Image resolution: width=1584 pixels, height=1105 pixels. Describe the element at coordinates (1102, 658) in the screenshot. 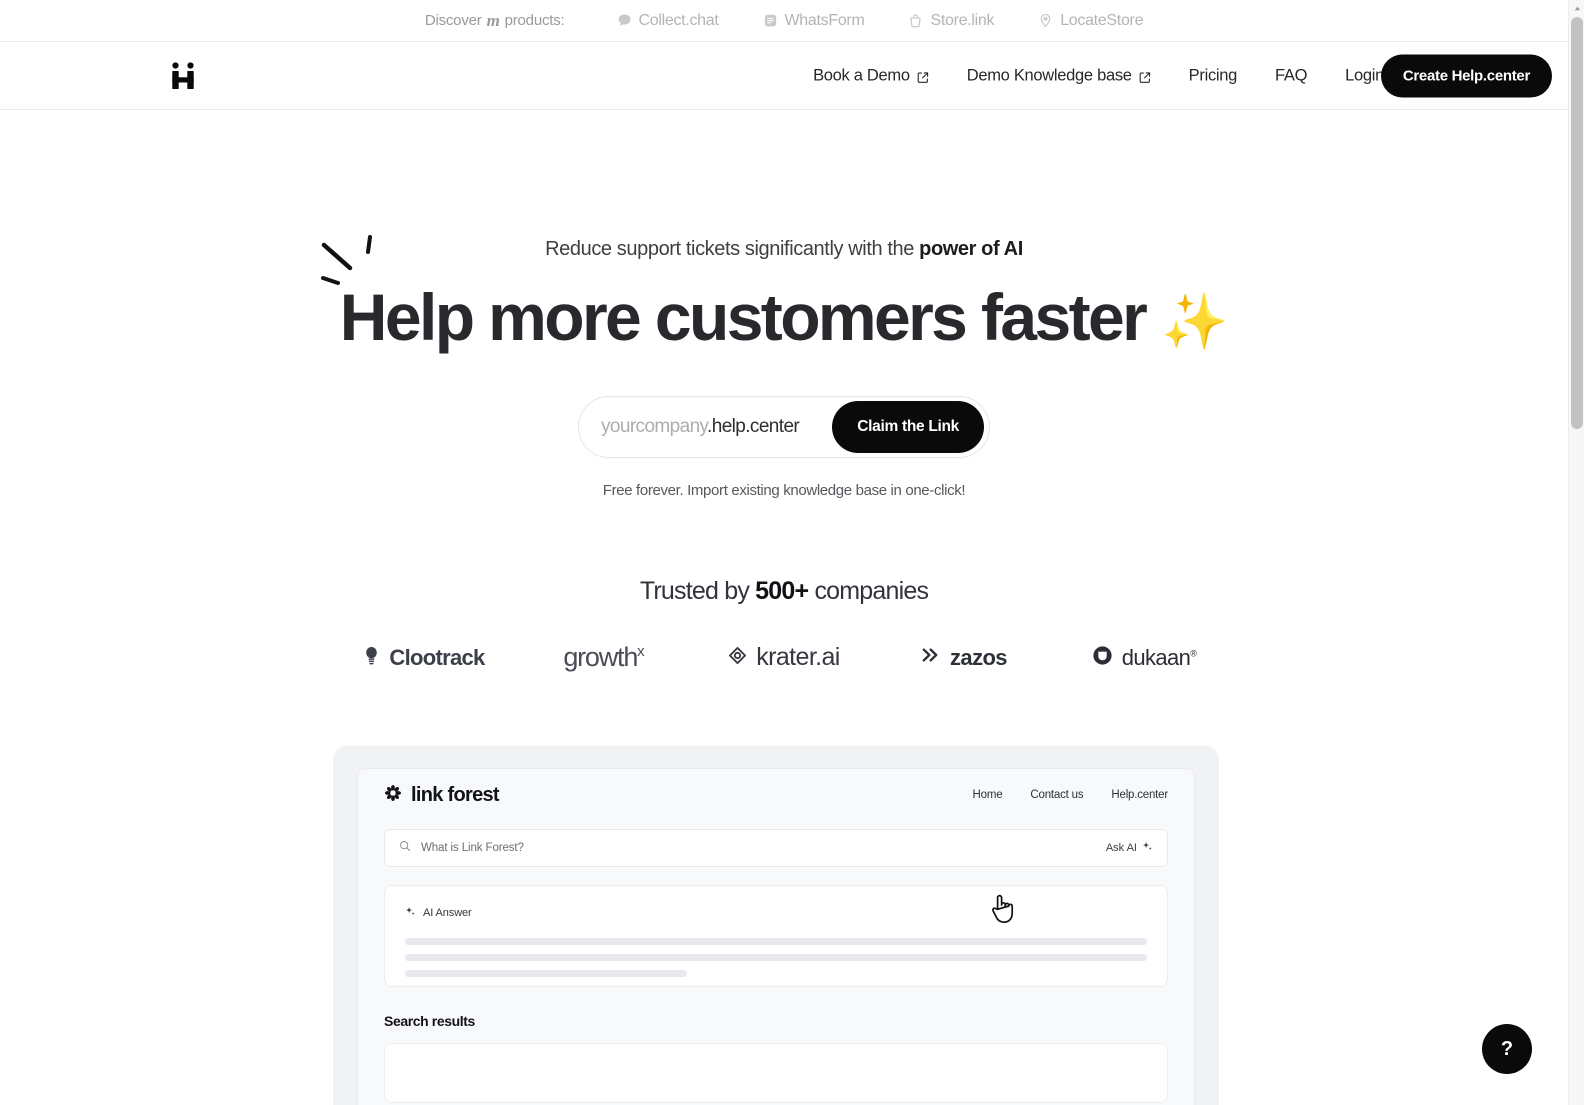

I see `smiley-bag-icon` at that location.